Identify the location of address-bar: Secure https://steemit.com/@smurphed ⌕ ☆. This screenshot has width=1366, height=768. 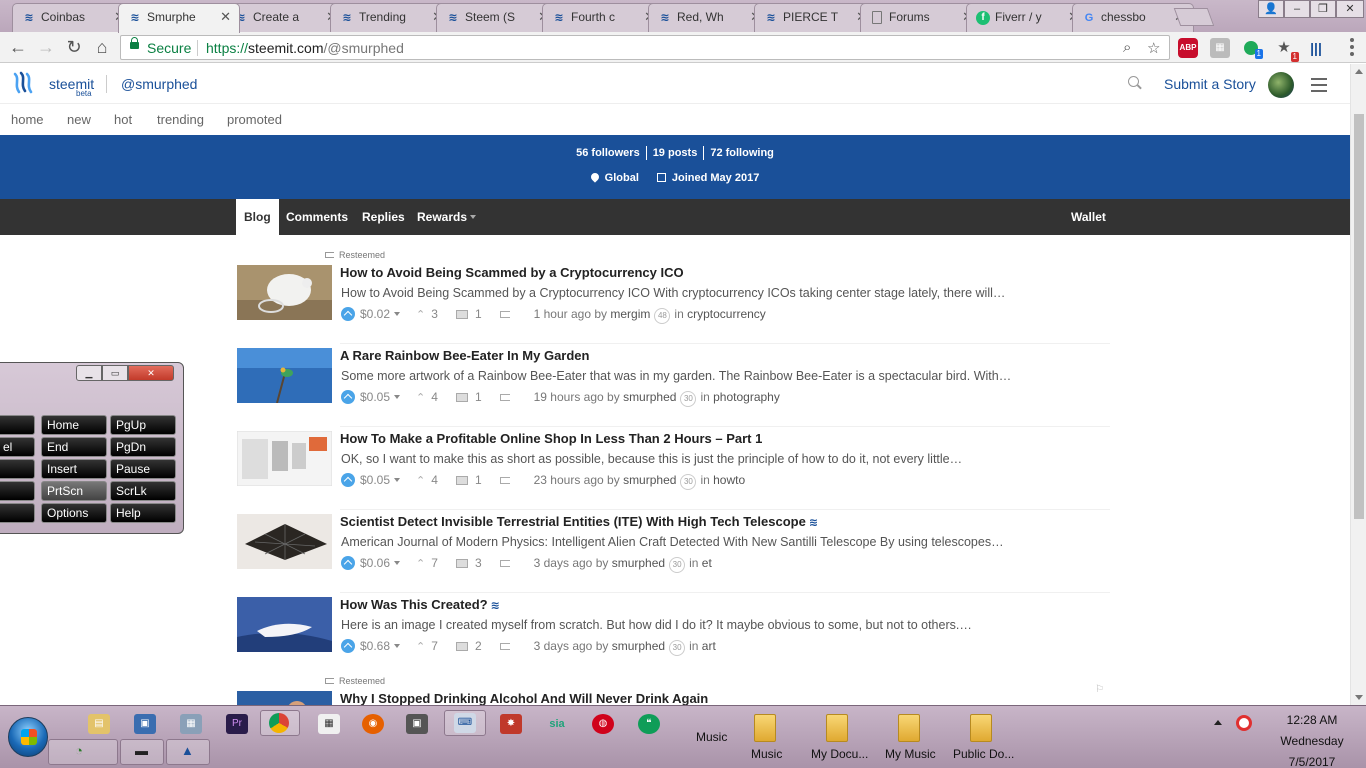
(645, 47).